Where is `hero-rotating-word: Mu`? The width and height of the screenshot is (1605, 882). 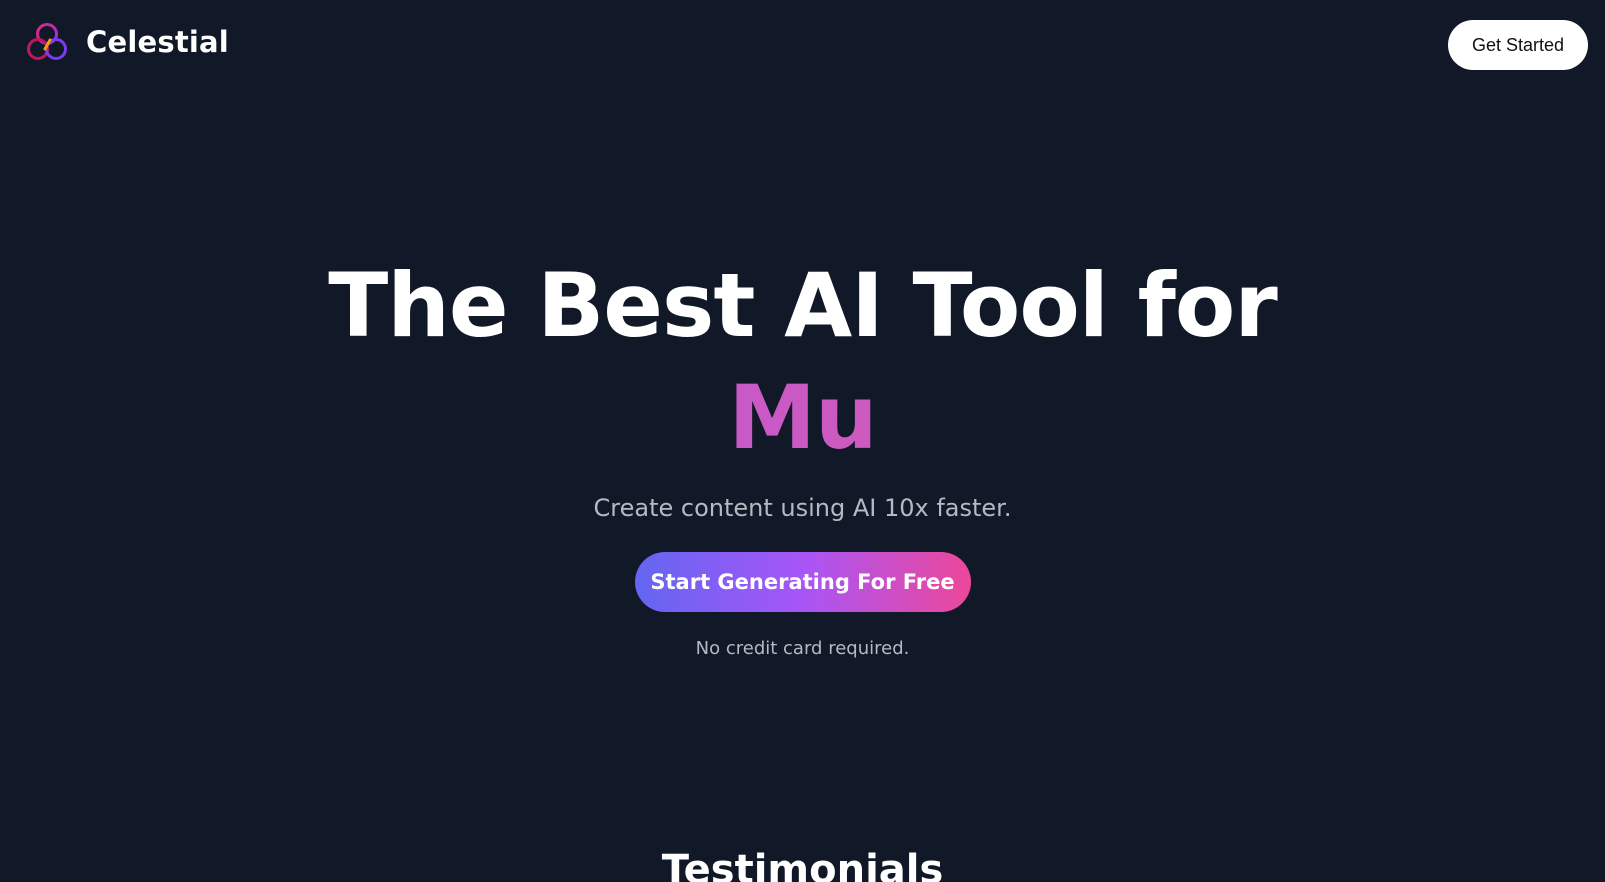 hero-rotating-word: Mu is located at coordinates (802, 418).